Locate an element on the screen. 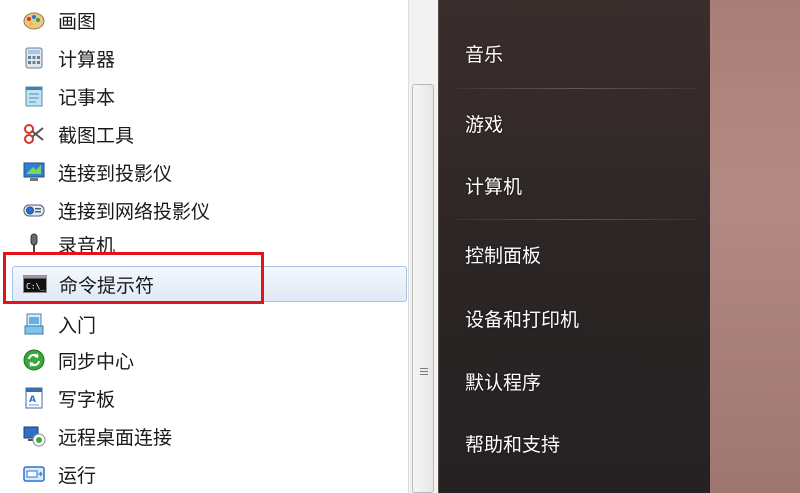 The width and height of the screenshot is (800, 493). remote-desktop-icon is located at coordinates (34, 436).